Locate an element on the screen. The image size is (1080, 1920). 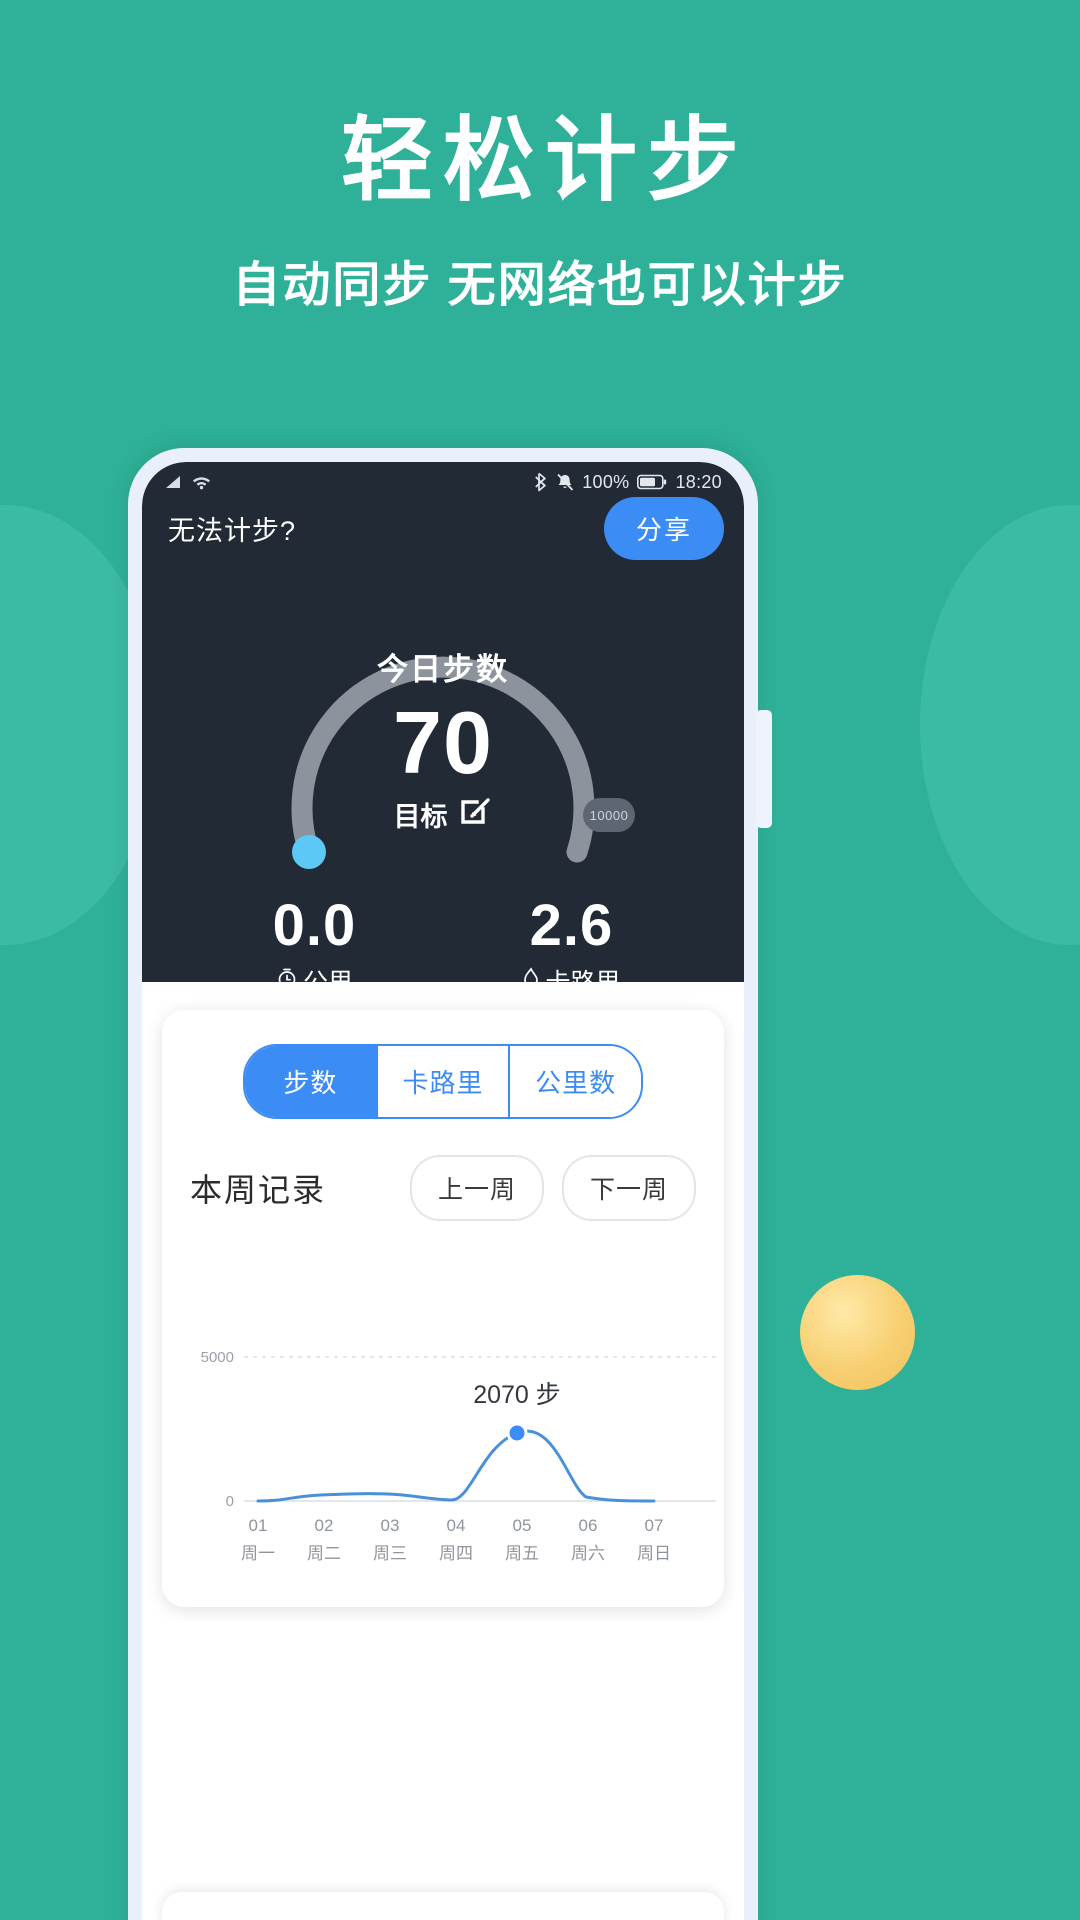
phone-side-button is located at coordinates (764, 769).